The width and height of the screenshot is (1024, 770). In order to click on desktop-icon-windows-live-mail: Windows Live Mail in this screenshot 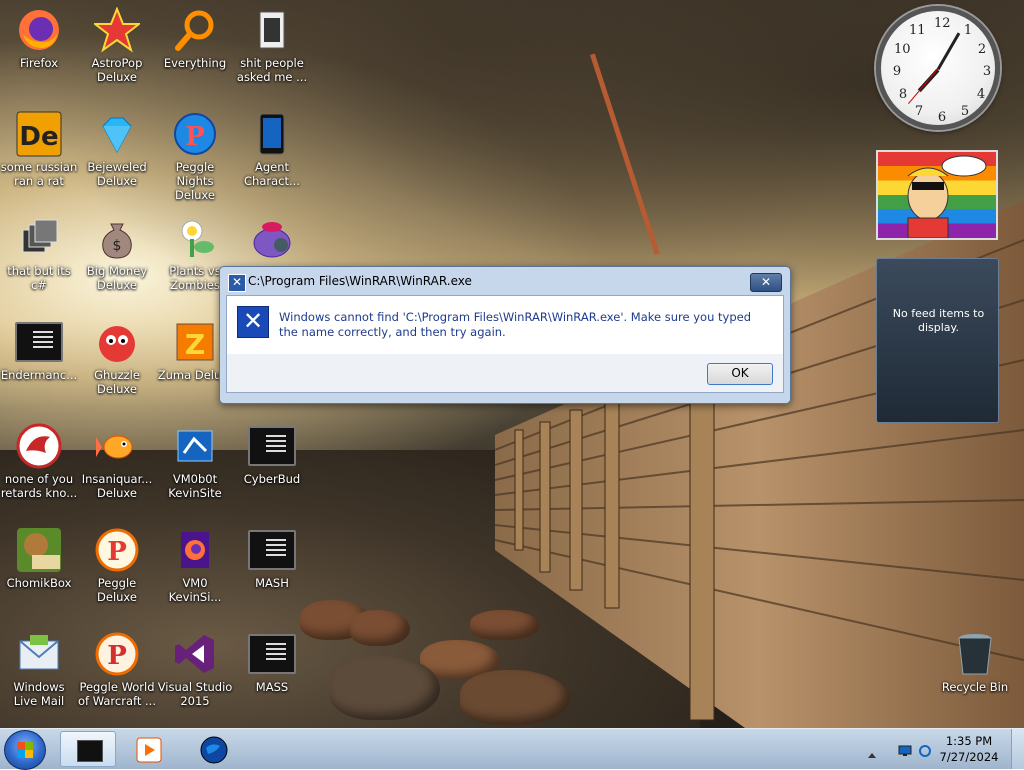, I will do `click(39, 669)`.